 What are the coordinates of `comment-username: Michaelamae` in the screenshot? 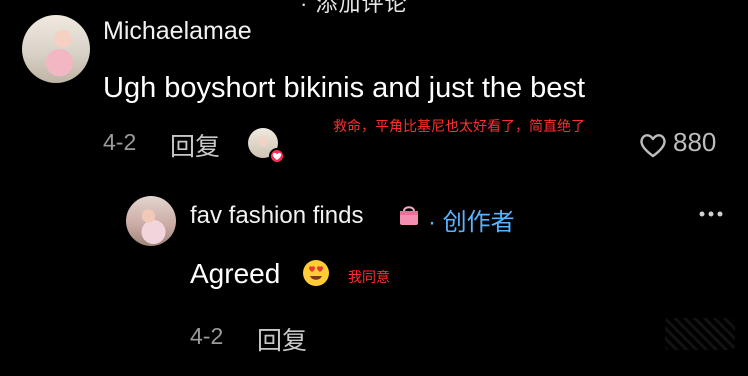 It's located at (177, 31).